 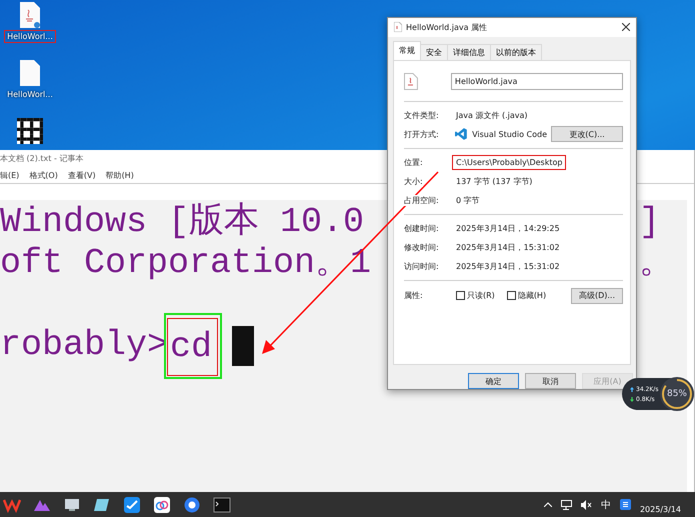 What do you see at coordinates (509, 162) in the screenshot?
I see `field-value: C:\Users\Probably\Desktop` at bounding box center [509, 162].